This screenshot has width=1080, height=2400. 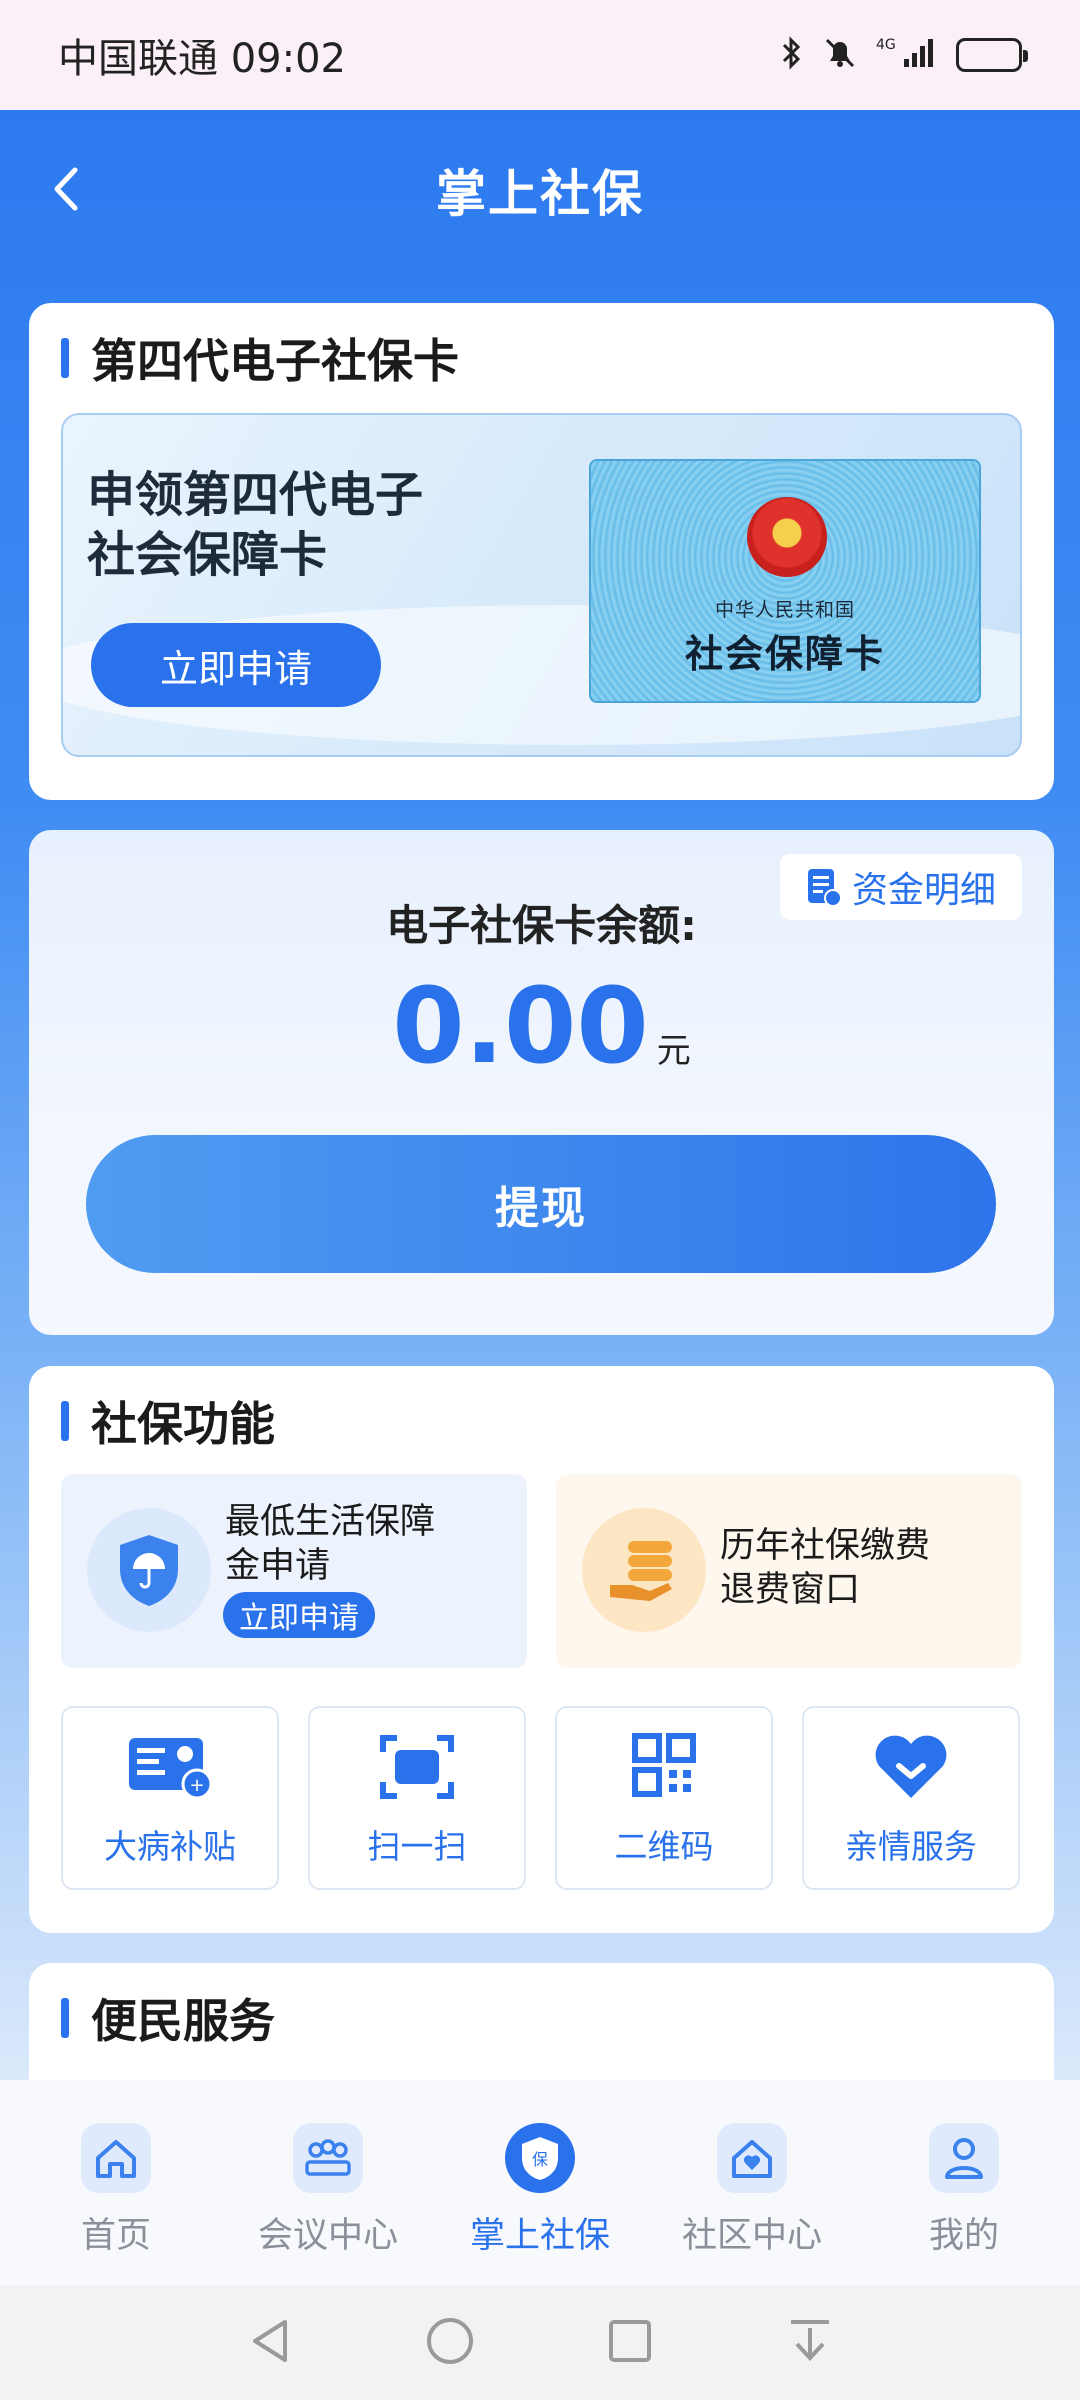 I want to click on battery-icon, so click(x=992, y=55).